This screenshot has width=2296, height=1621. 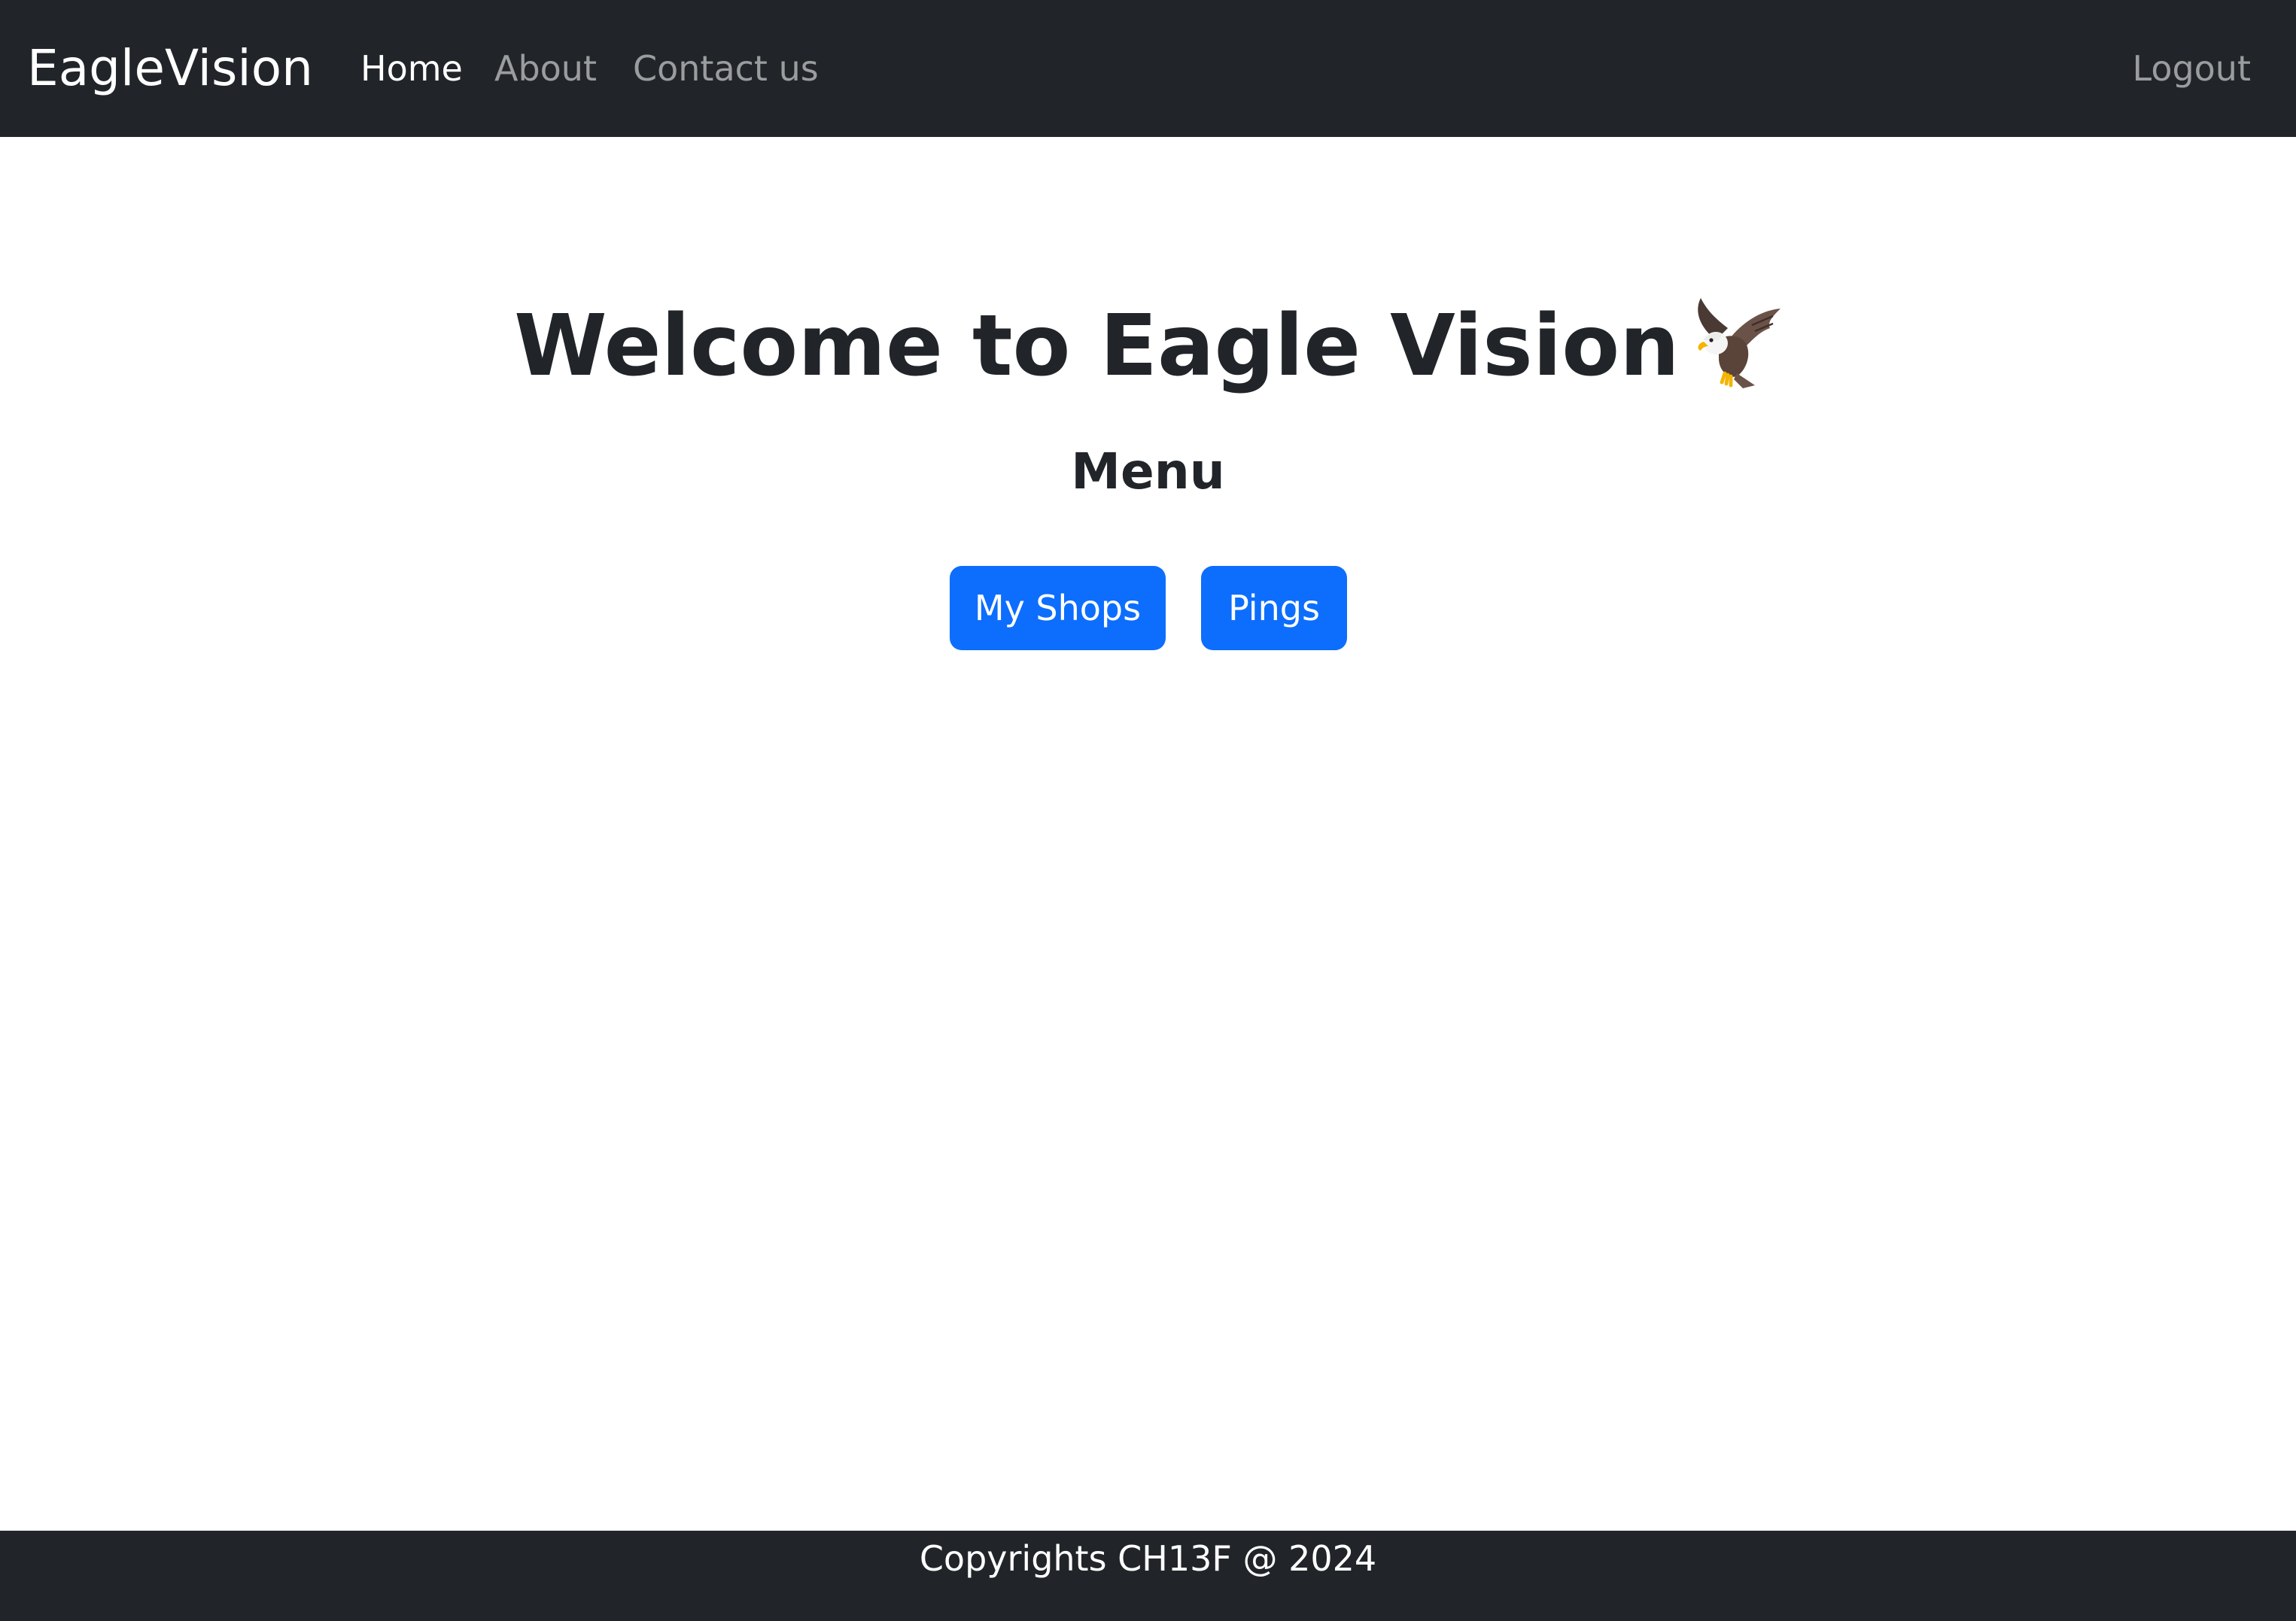 I want to click on nav-link-home: Home, so click(x=411, y=69).